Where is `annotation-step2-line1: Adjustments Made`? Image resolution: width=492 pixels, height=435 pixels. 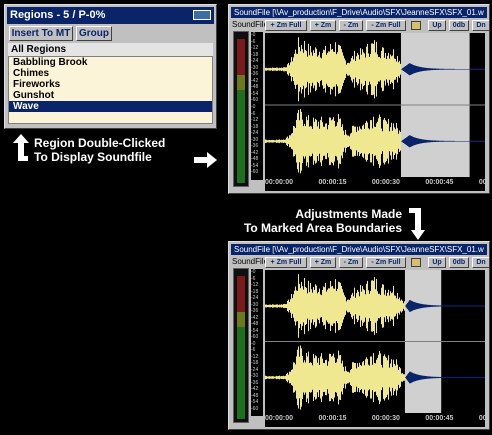
annotation-step2-line1: Adjustments Made is located at coordinates (348, 214).